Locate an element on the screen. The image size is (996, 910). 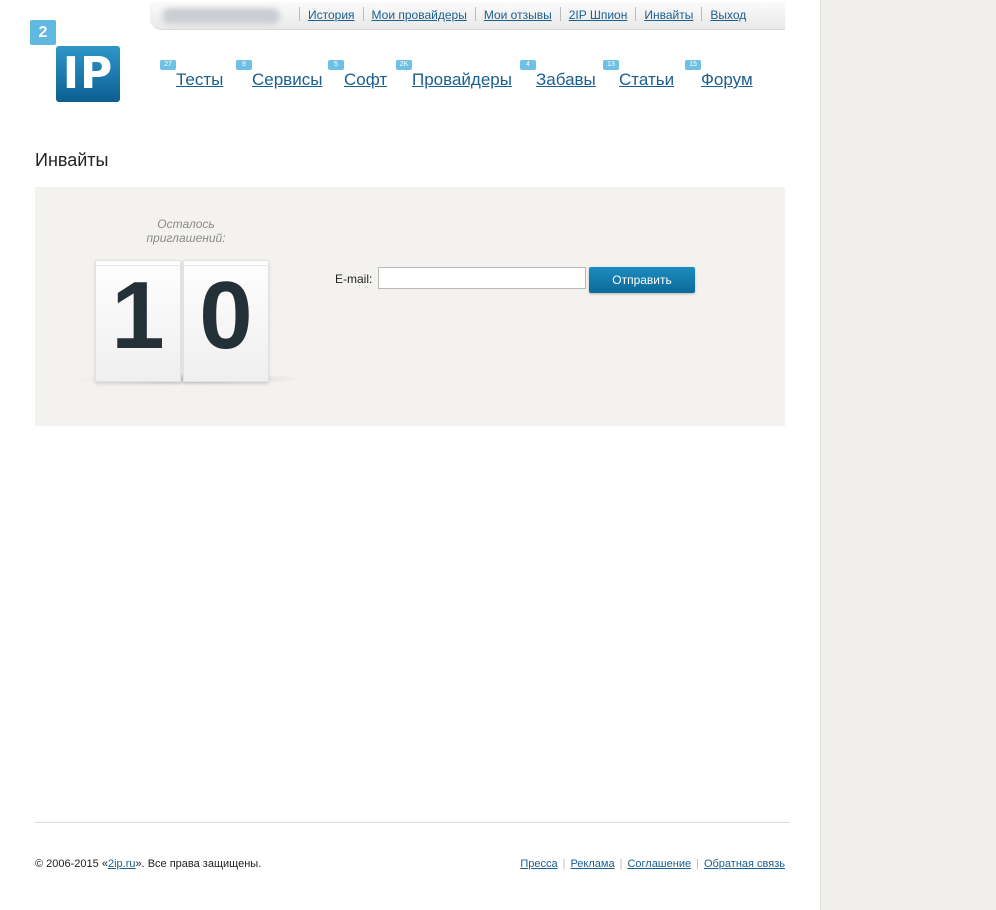
nav-count-badge: 13 is located at coordinates (611, 65).